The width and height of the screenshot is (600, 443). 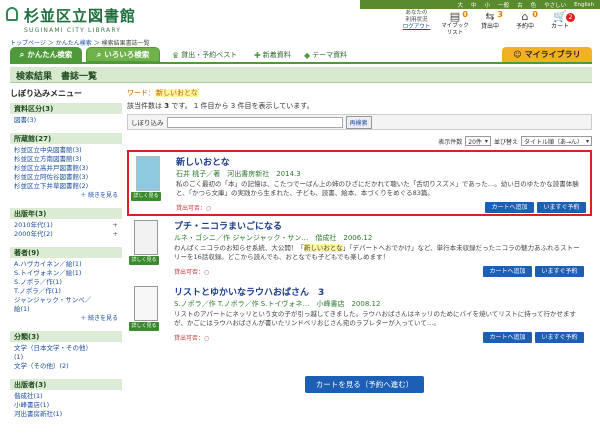 What do you see at coordinates (37, 291) in the screenshot?
I see `facet-link: T.ノポラ／作(1)` at bounding box center [37, 291].